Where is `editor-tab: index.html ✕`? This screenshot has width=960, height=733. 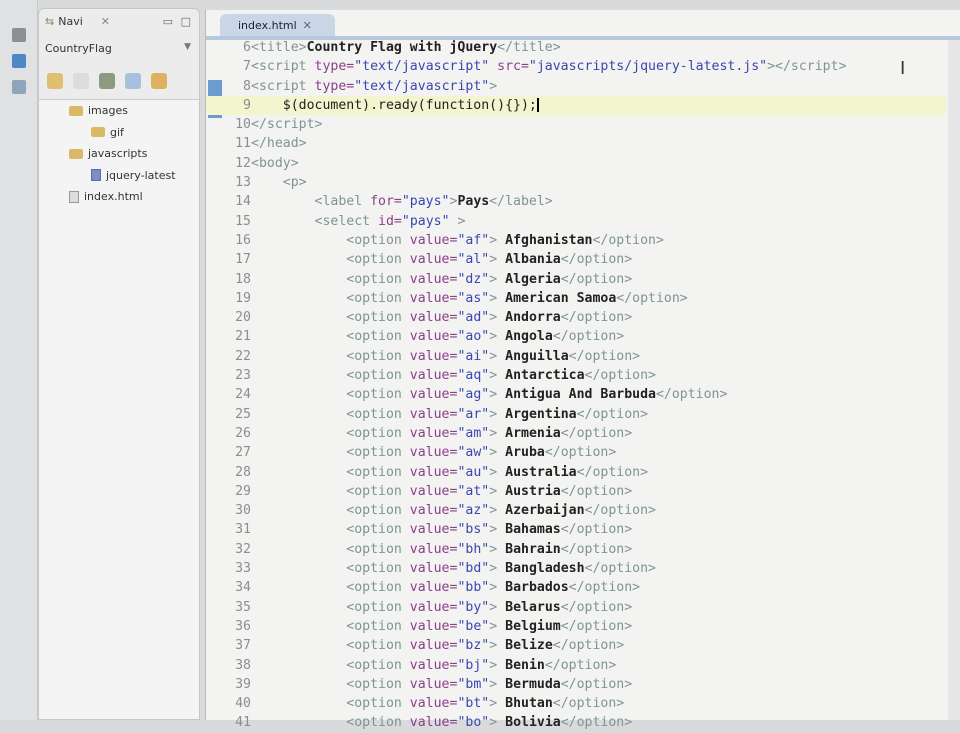
editor-tab: index.html ✕ is located at coordinates (277, 25).